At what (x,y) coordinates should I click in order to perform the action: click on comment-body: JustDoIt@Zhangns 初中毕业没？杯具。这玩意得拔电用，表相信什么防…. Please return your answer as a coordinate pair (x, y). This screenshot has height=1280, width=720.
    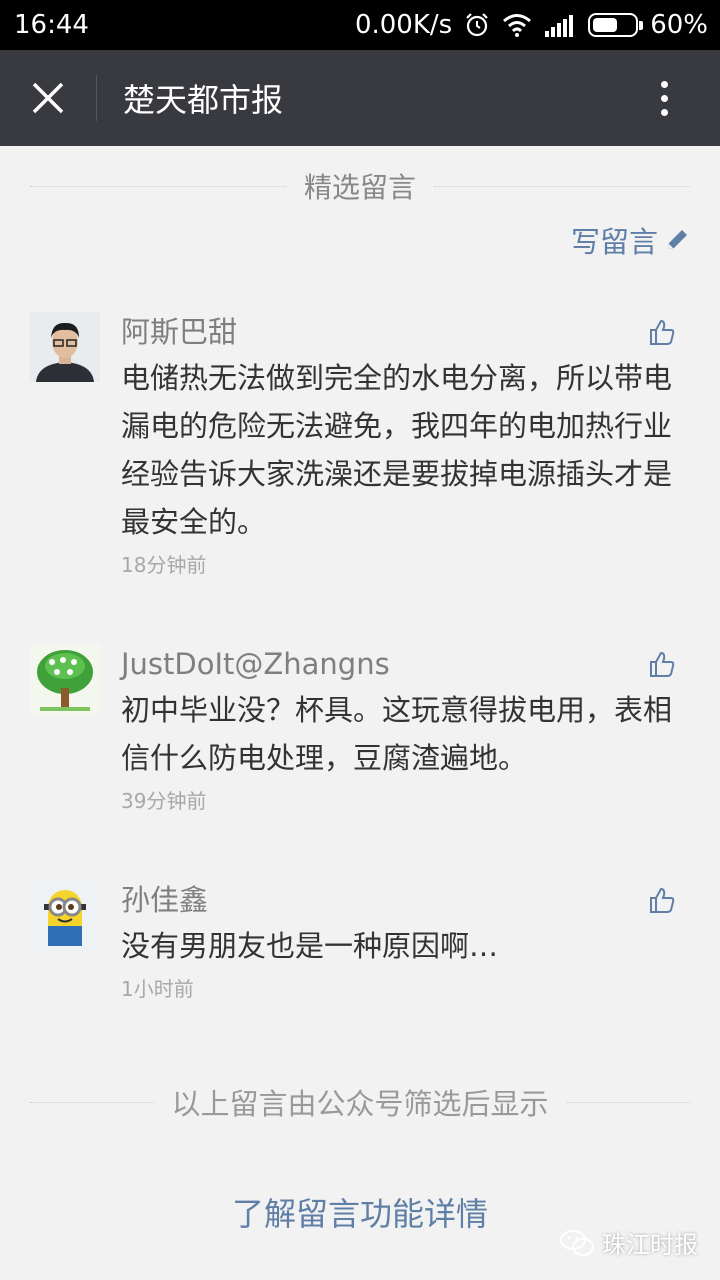
    Looking at the image, I should click on (405, 730).